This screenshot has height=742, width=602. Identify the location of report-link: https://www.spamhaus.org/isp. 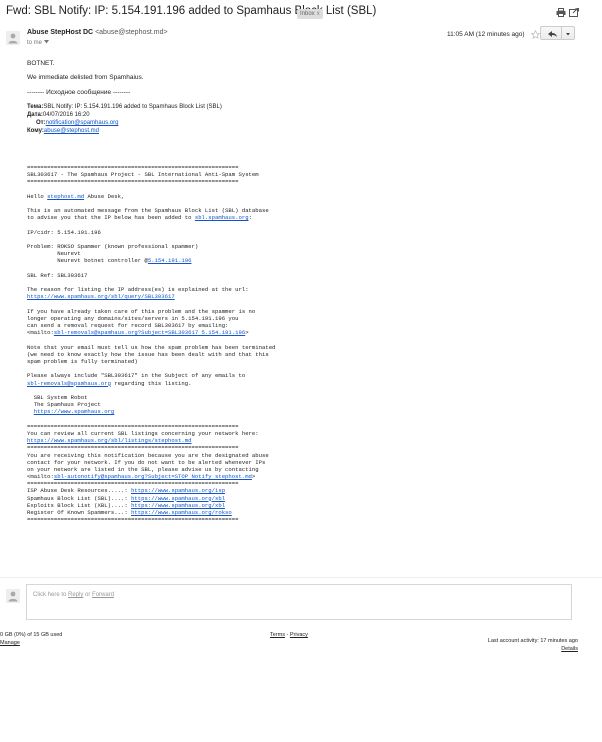
(178, 490).